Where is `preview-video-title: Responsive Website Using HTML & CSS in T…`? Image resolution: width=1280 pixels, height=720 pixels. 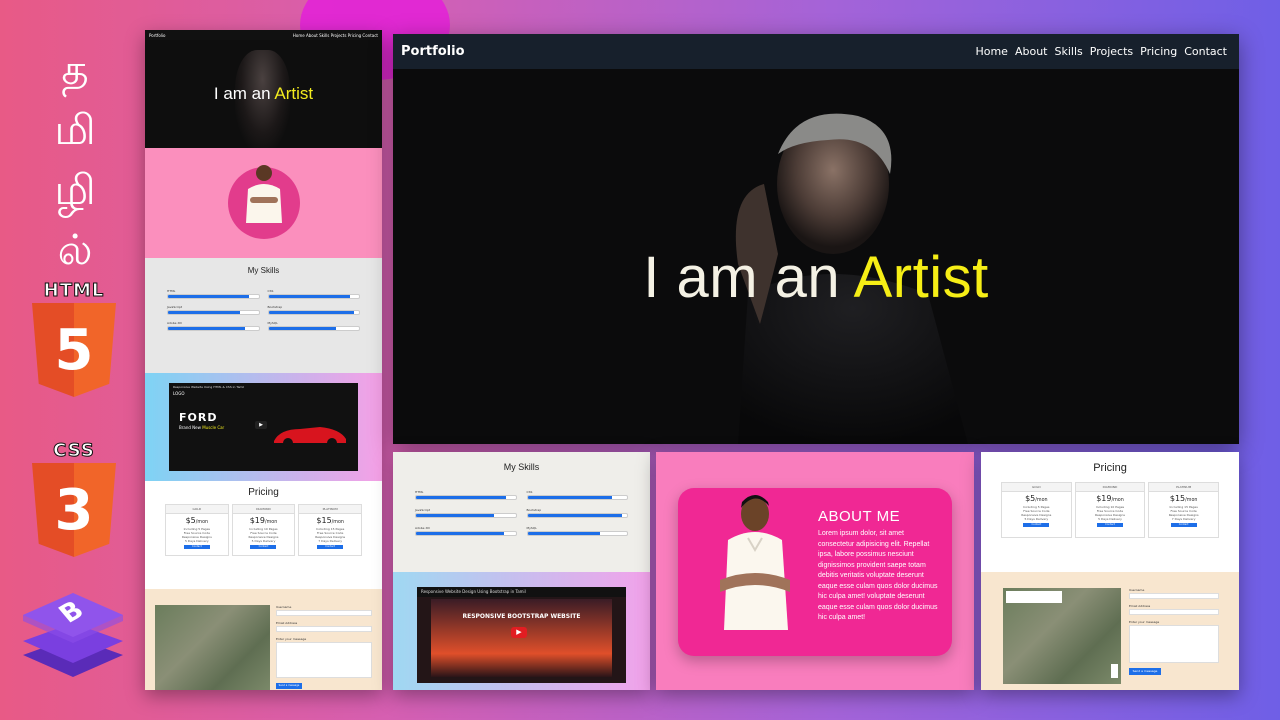
preview-video-title: Responsive Website Using HTML & CSS in T… is located at coordinates (209, 387).